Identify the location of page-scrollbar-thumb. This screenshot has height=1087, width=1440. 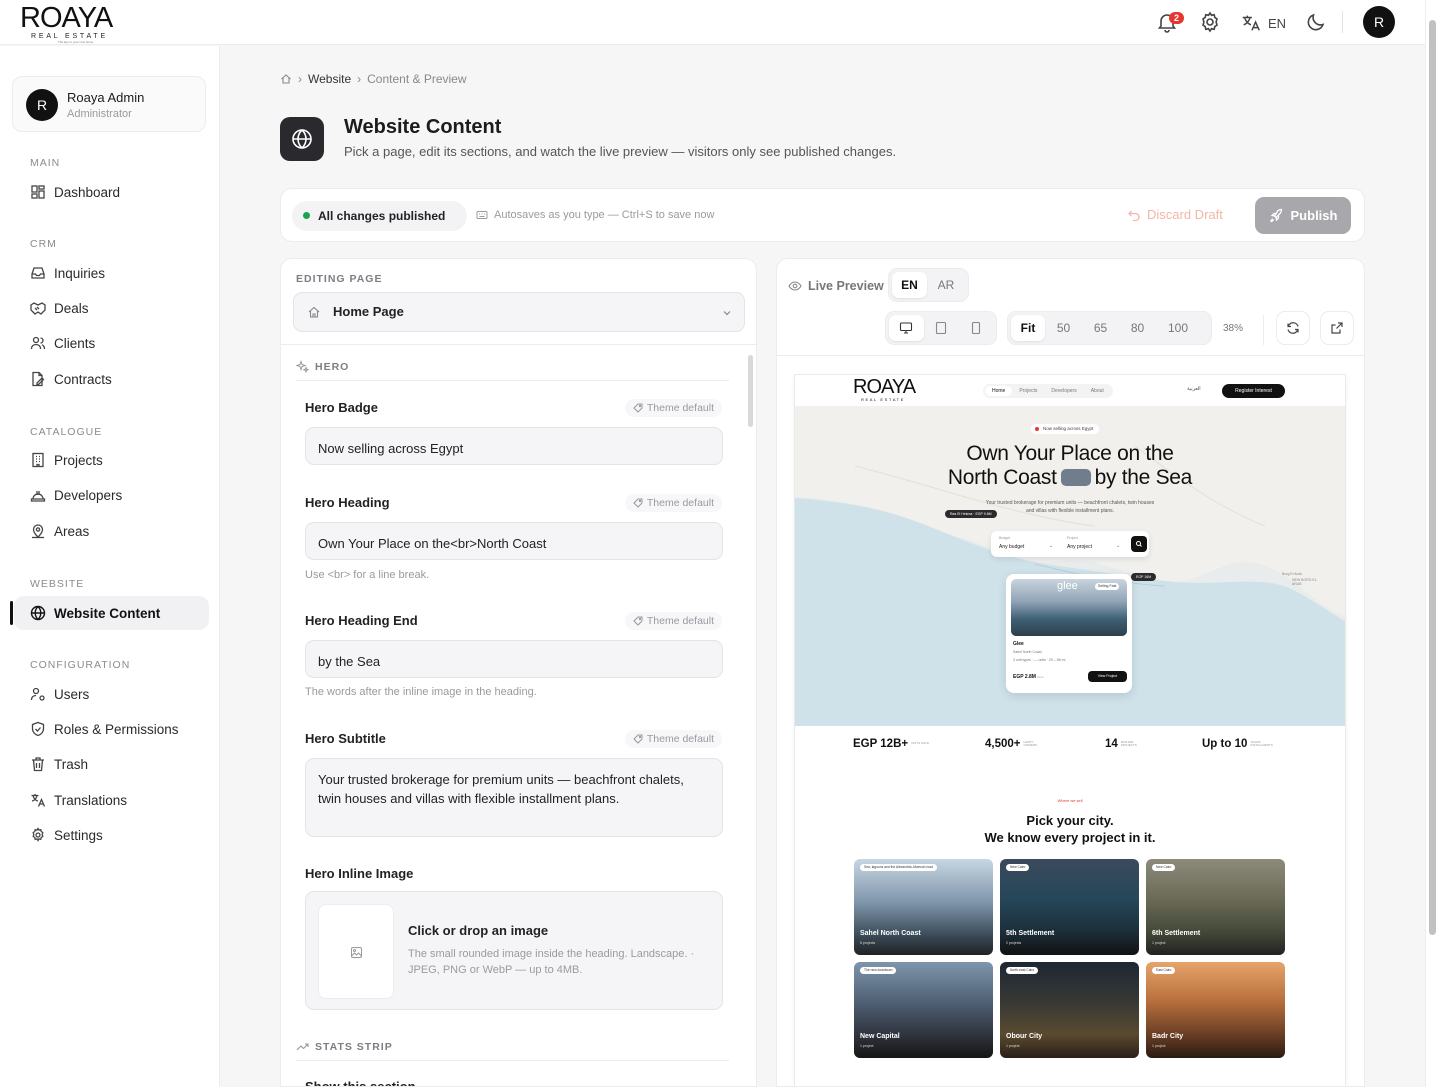
(1432, 477).